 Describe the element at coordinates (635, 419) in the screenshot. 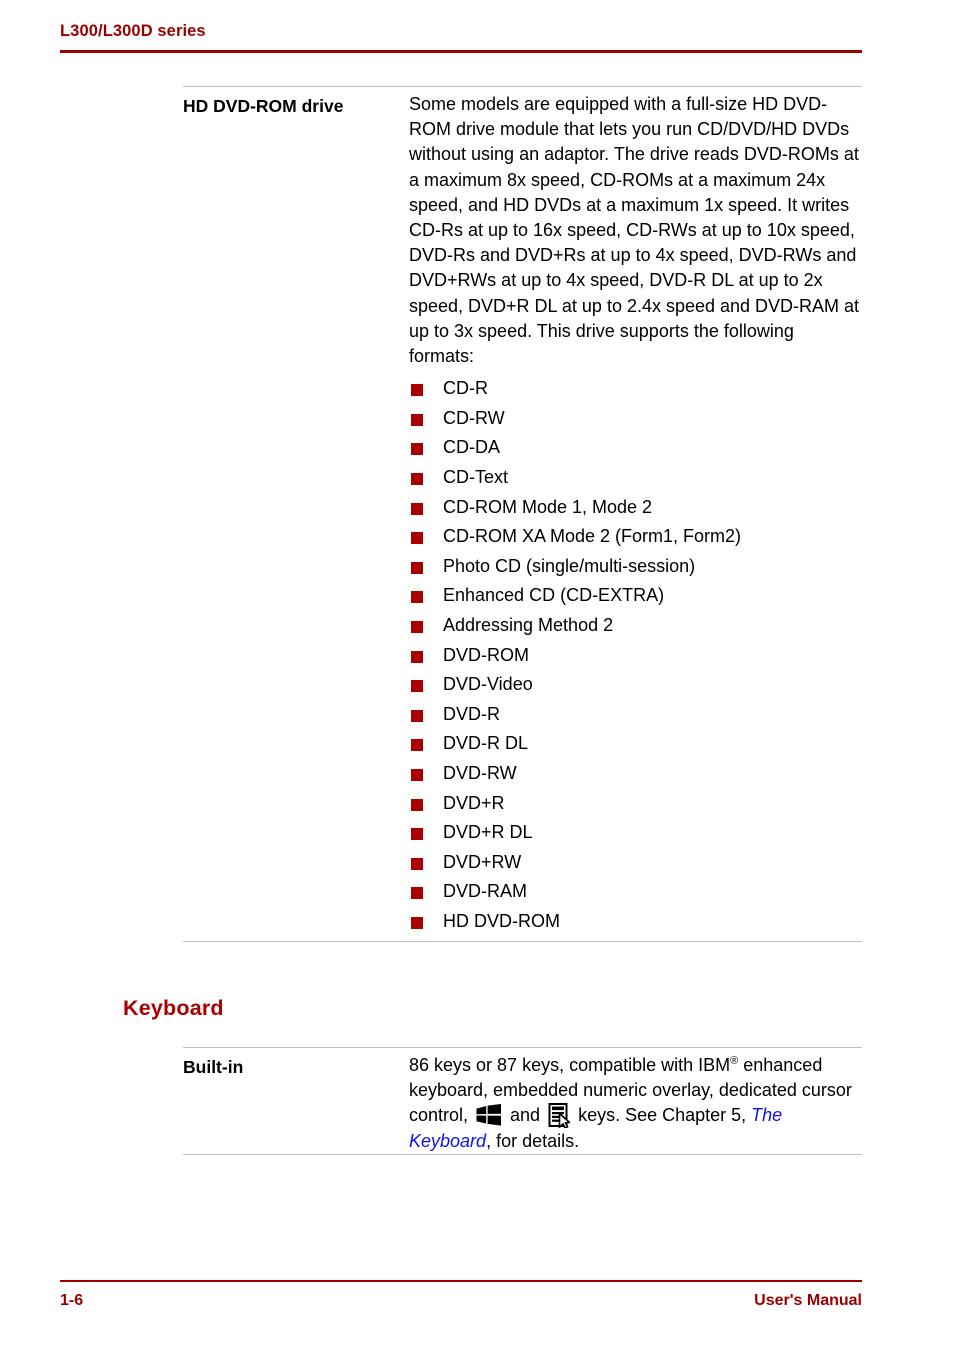

I see `list-item: CD-RW` at that location.